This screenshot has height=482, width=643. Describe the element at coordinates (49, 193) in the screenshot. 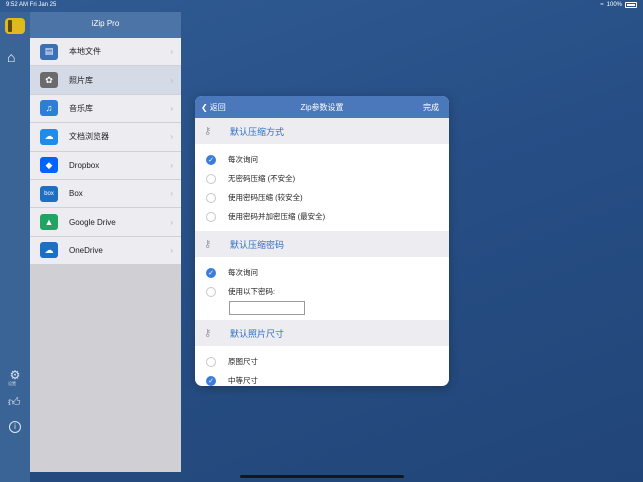

I see `box-icon: box` at that location.